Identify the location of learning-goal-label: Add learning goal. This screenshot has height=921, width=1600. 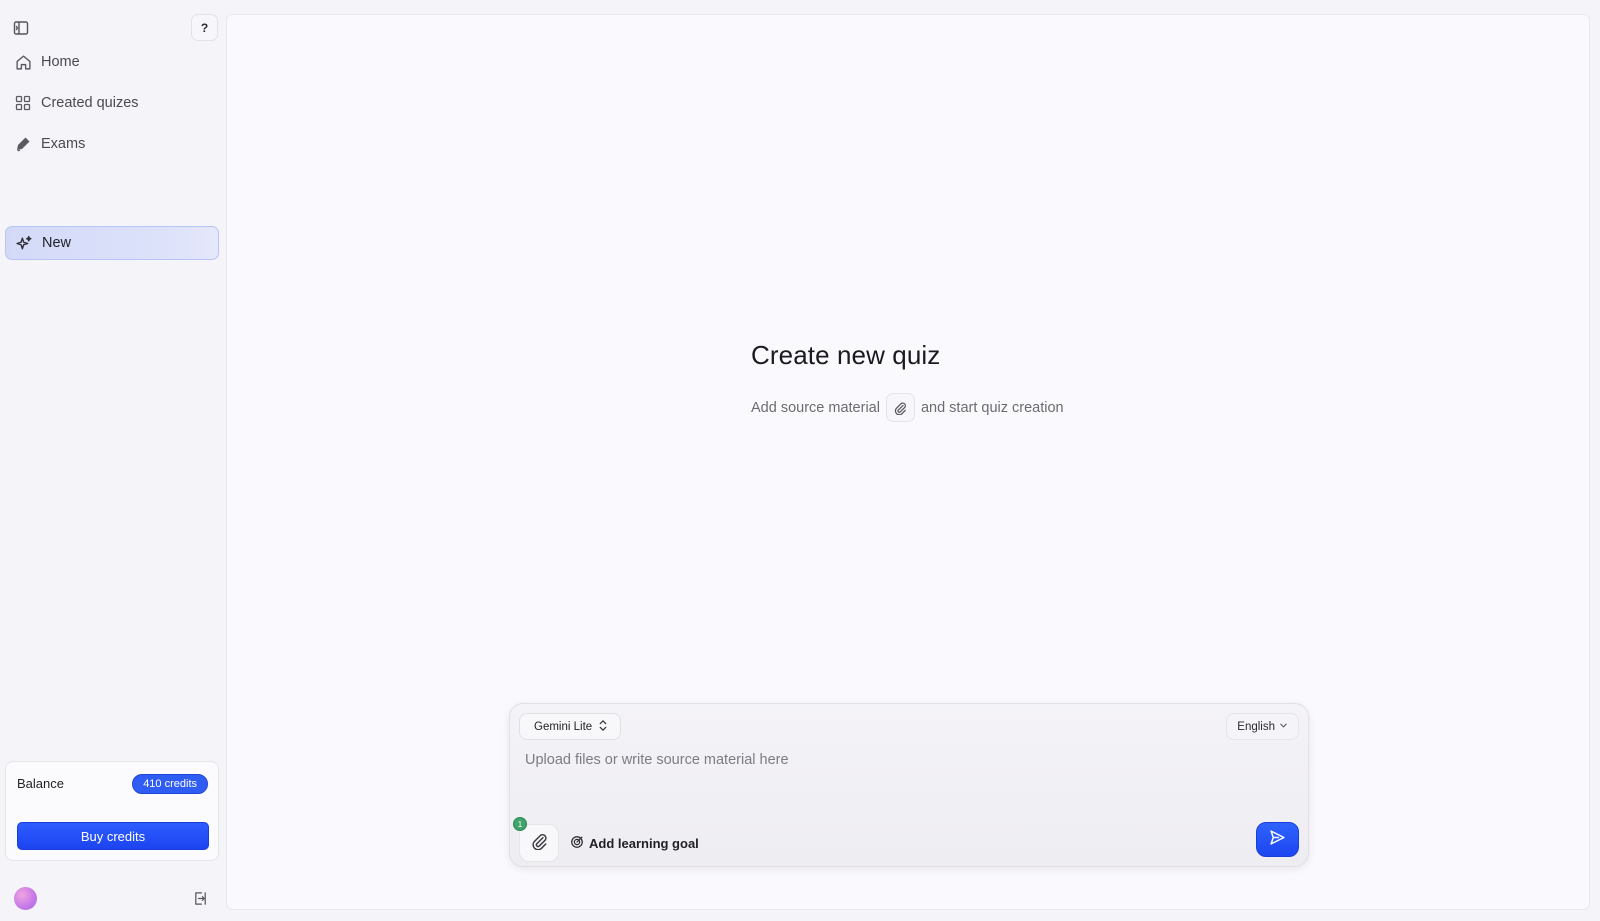
(644, 843).